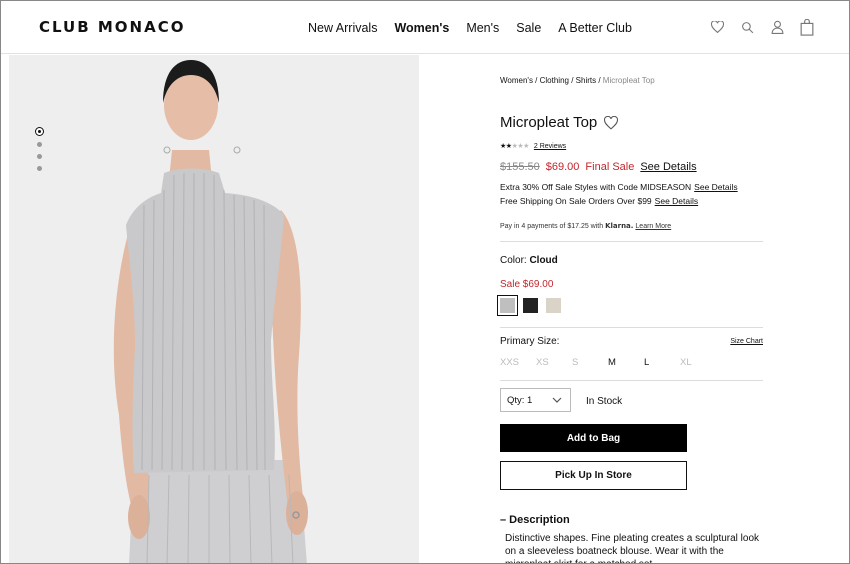 The image size is (850, 564). What do you see at coordinates (515, 260) in the screenshot?
I see `color-label: Color:` at bounding box center [515, 260].